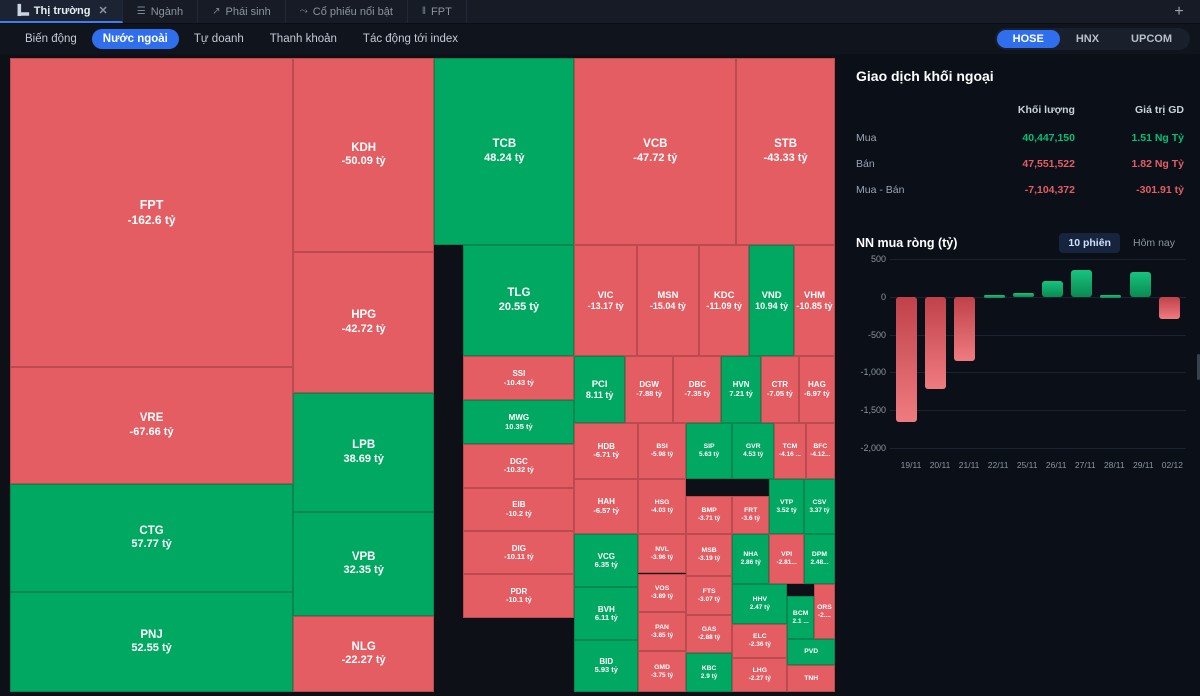 The image size is (1200, 696). What do you see at coordinates (751, 515) in the screenshot?
I see `treemap-tile-frt: FRT -3.6 tỷ` at bounding box center [751, 515].